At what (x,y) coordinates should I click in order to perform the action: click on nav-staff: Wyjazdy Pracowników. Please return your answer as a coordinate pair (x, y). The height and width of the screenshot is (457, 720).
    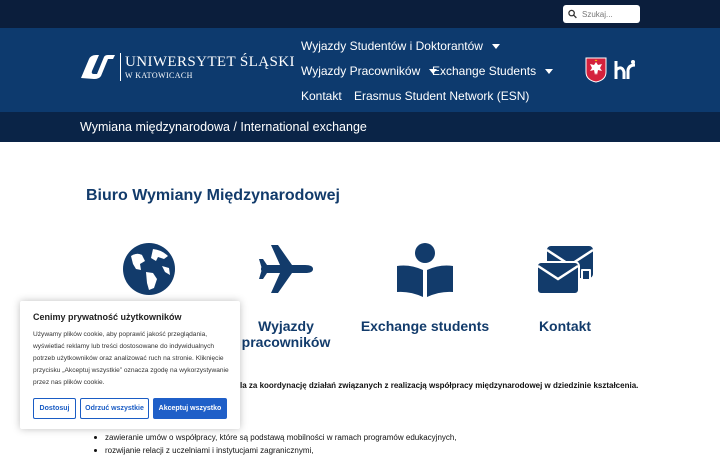
    Looking at the image, I should click on (369, 71).